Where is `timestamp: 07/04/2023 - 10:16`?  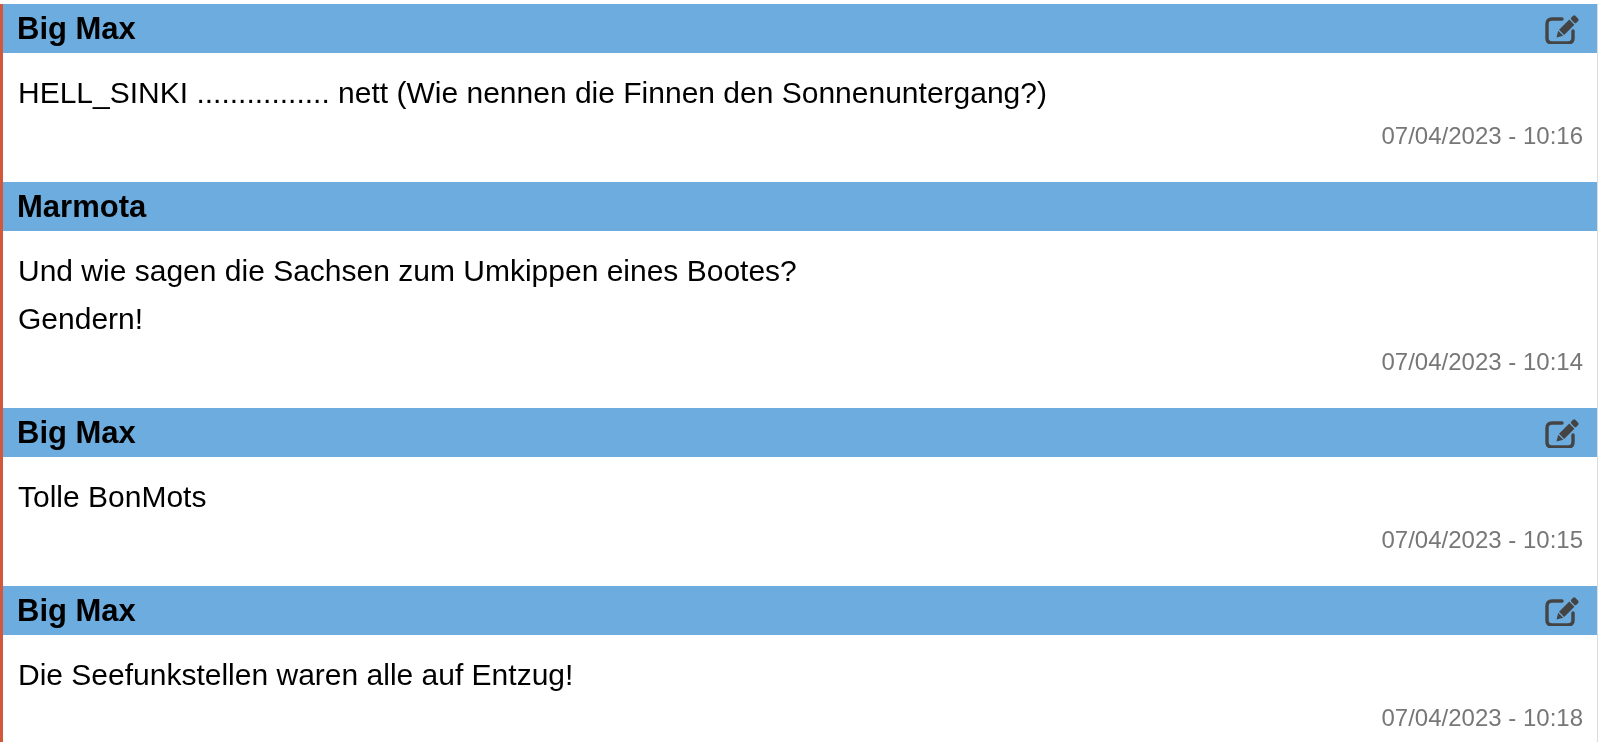 timestamp: 07/04/2023 - 10:16 is located at coordinates (1481, 136).